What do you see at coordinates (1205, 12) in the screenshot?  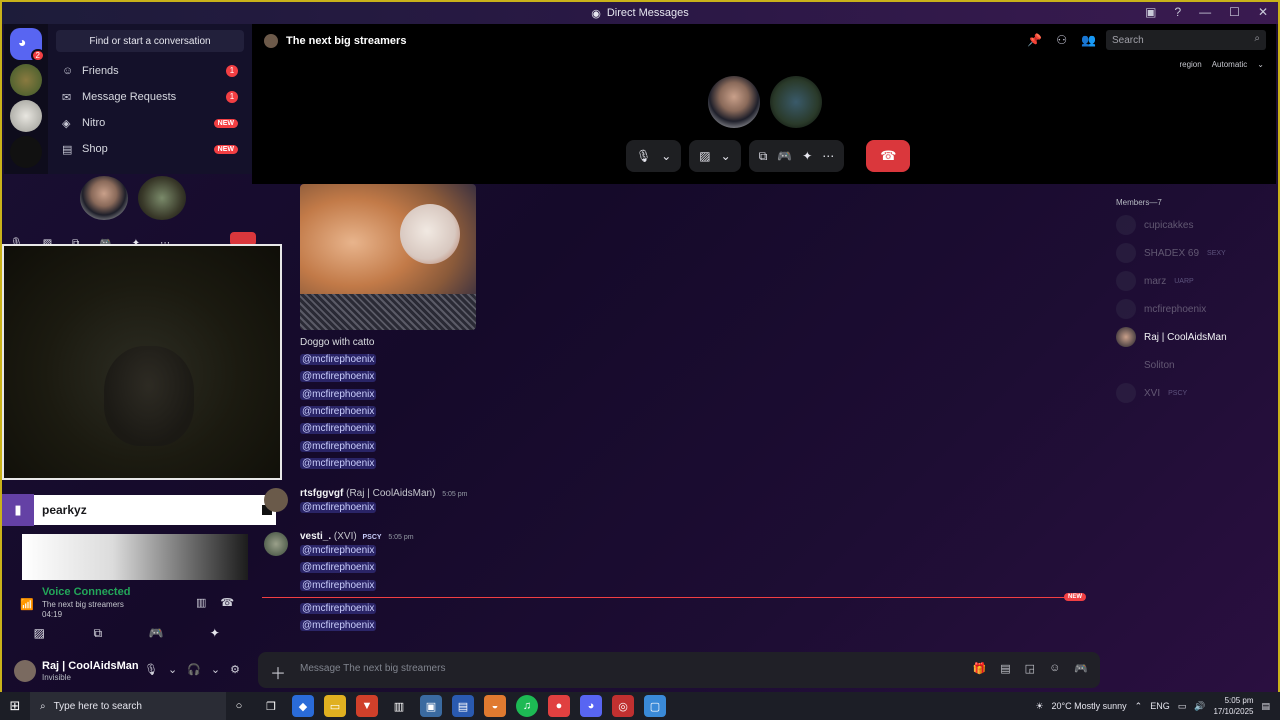 I see `minimize-button: —` at bounding box center [1205, 12].